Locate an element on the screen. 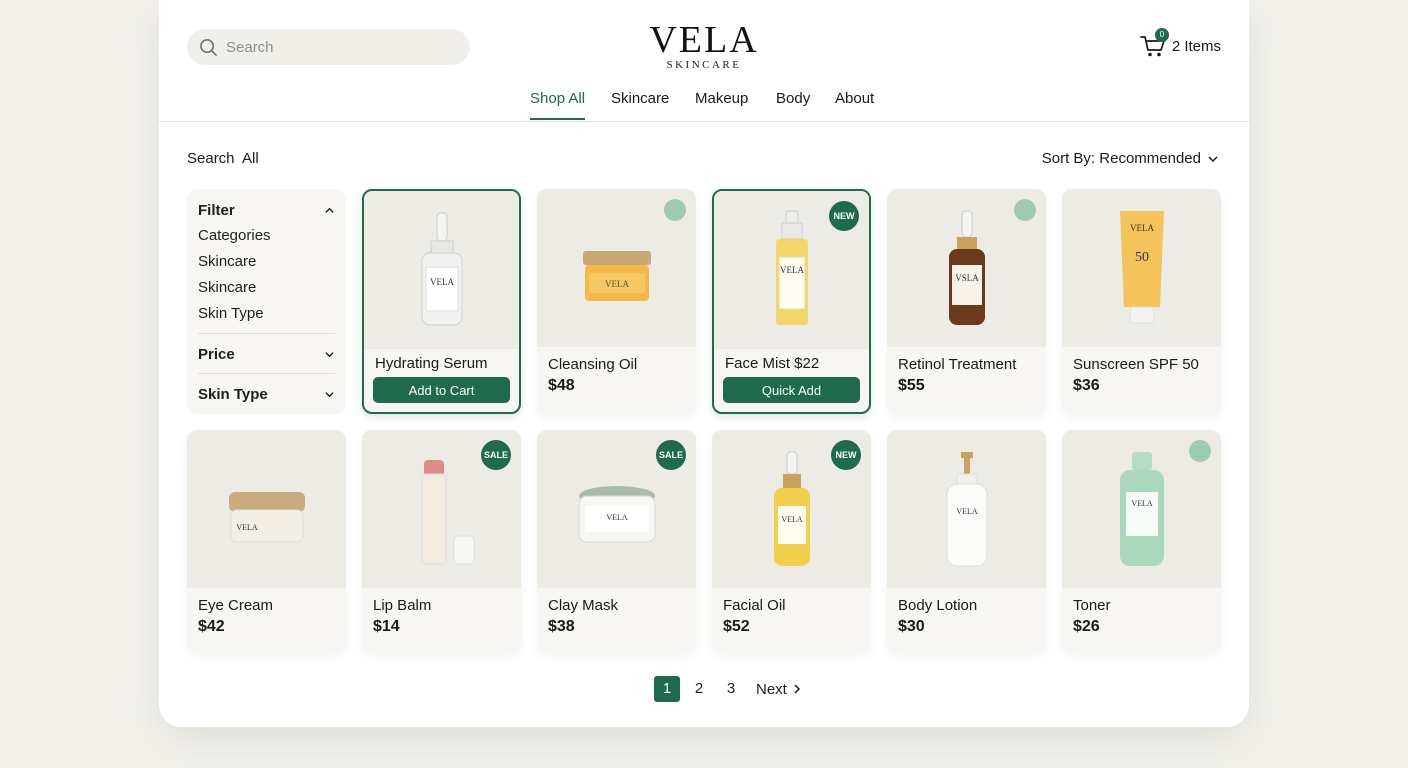  product-image: SALE VELA is located at coordinates (616, 509).